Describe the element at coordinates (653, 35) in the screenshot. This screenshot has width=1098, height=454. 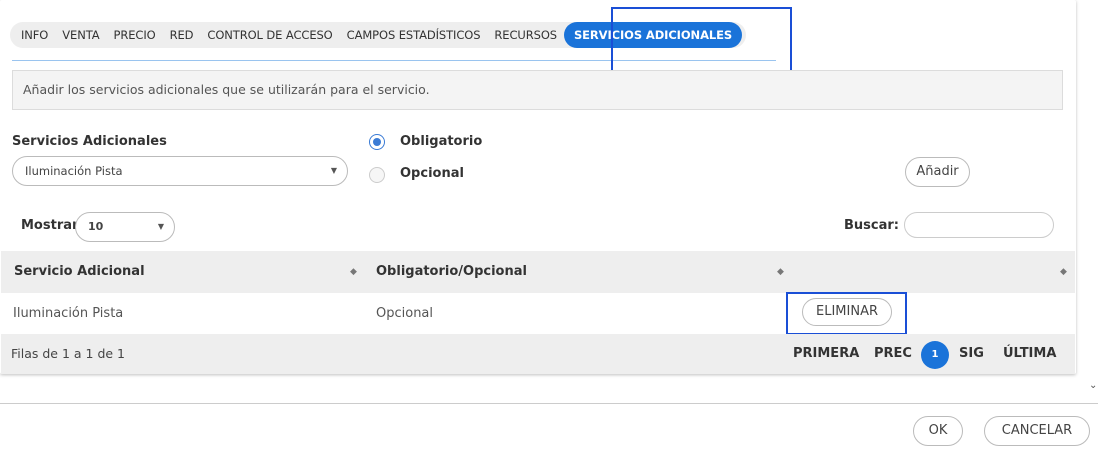
I see `tab-servicios-adicionales: SERVICIOS ADICIONALES` at that location.